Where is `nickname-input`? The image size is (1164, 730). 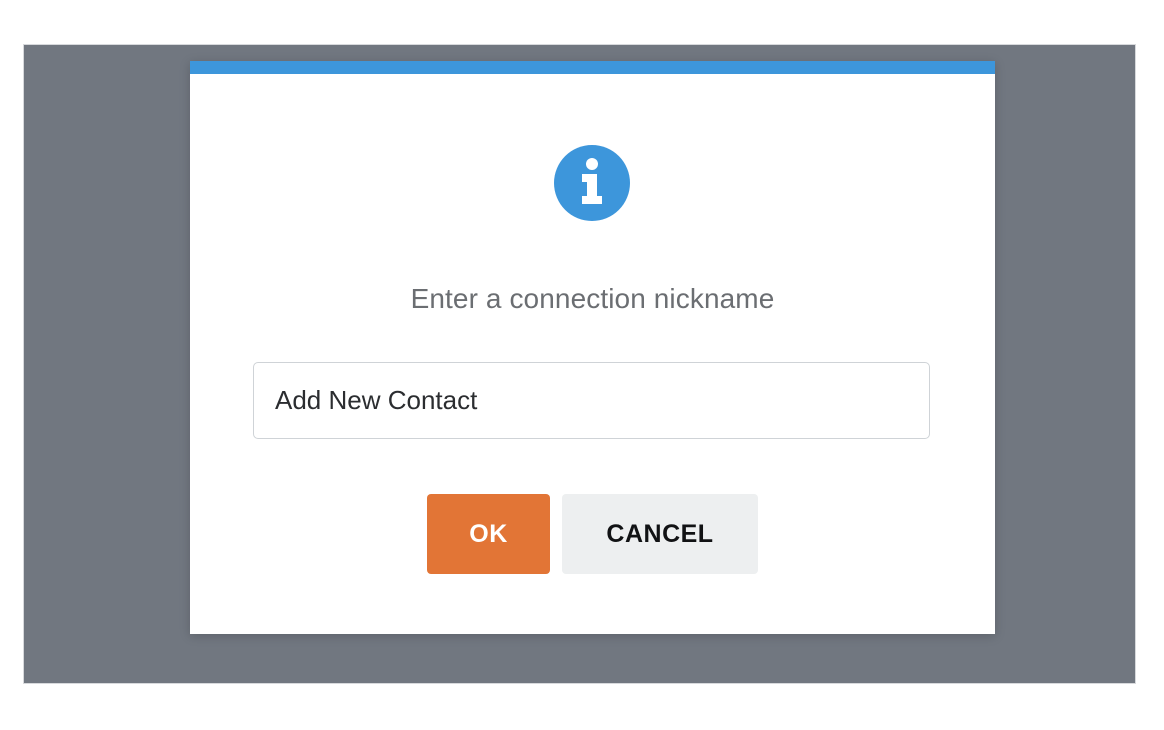
nickname-input is located at coordinates (591, 400).